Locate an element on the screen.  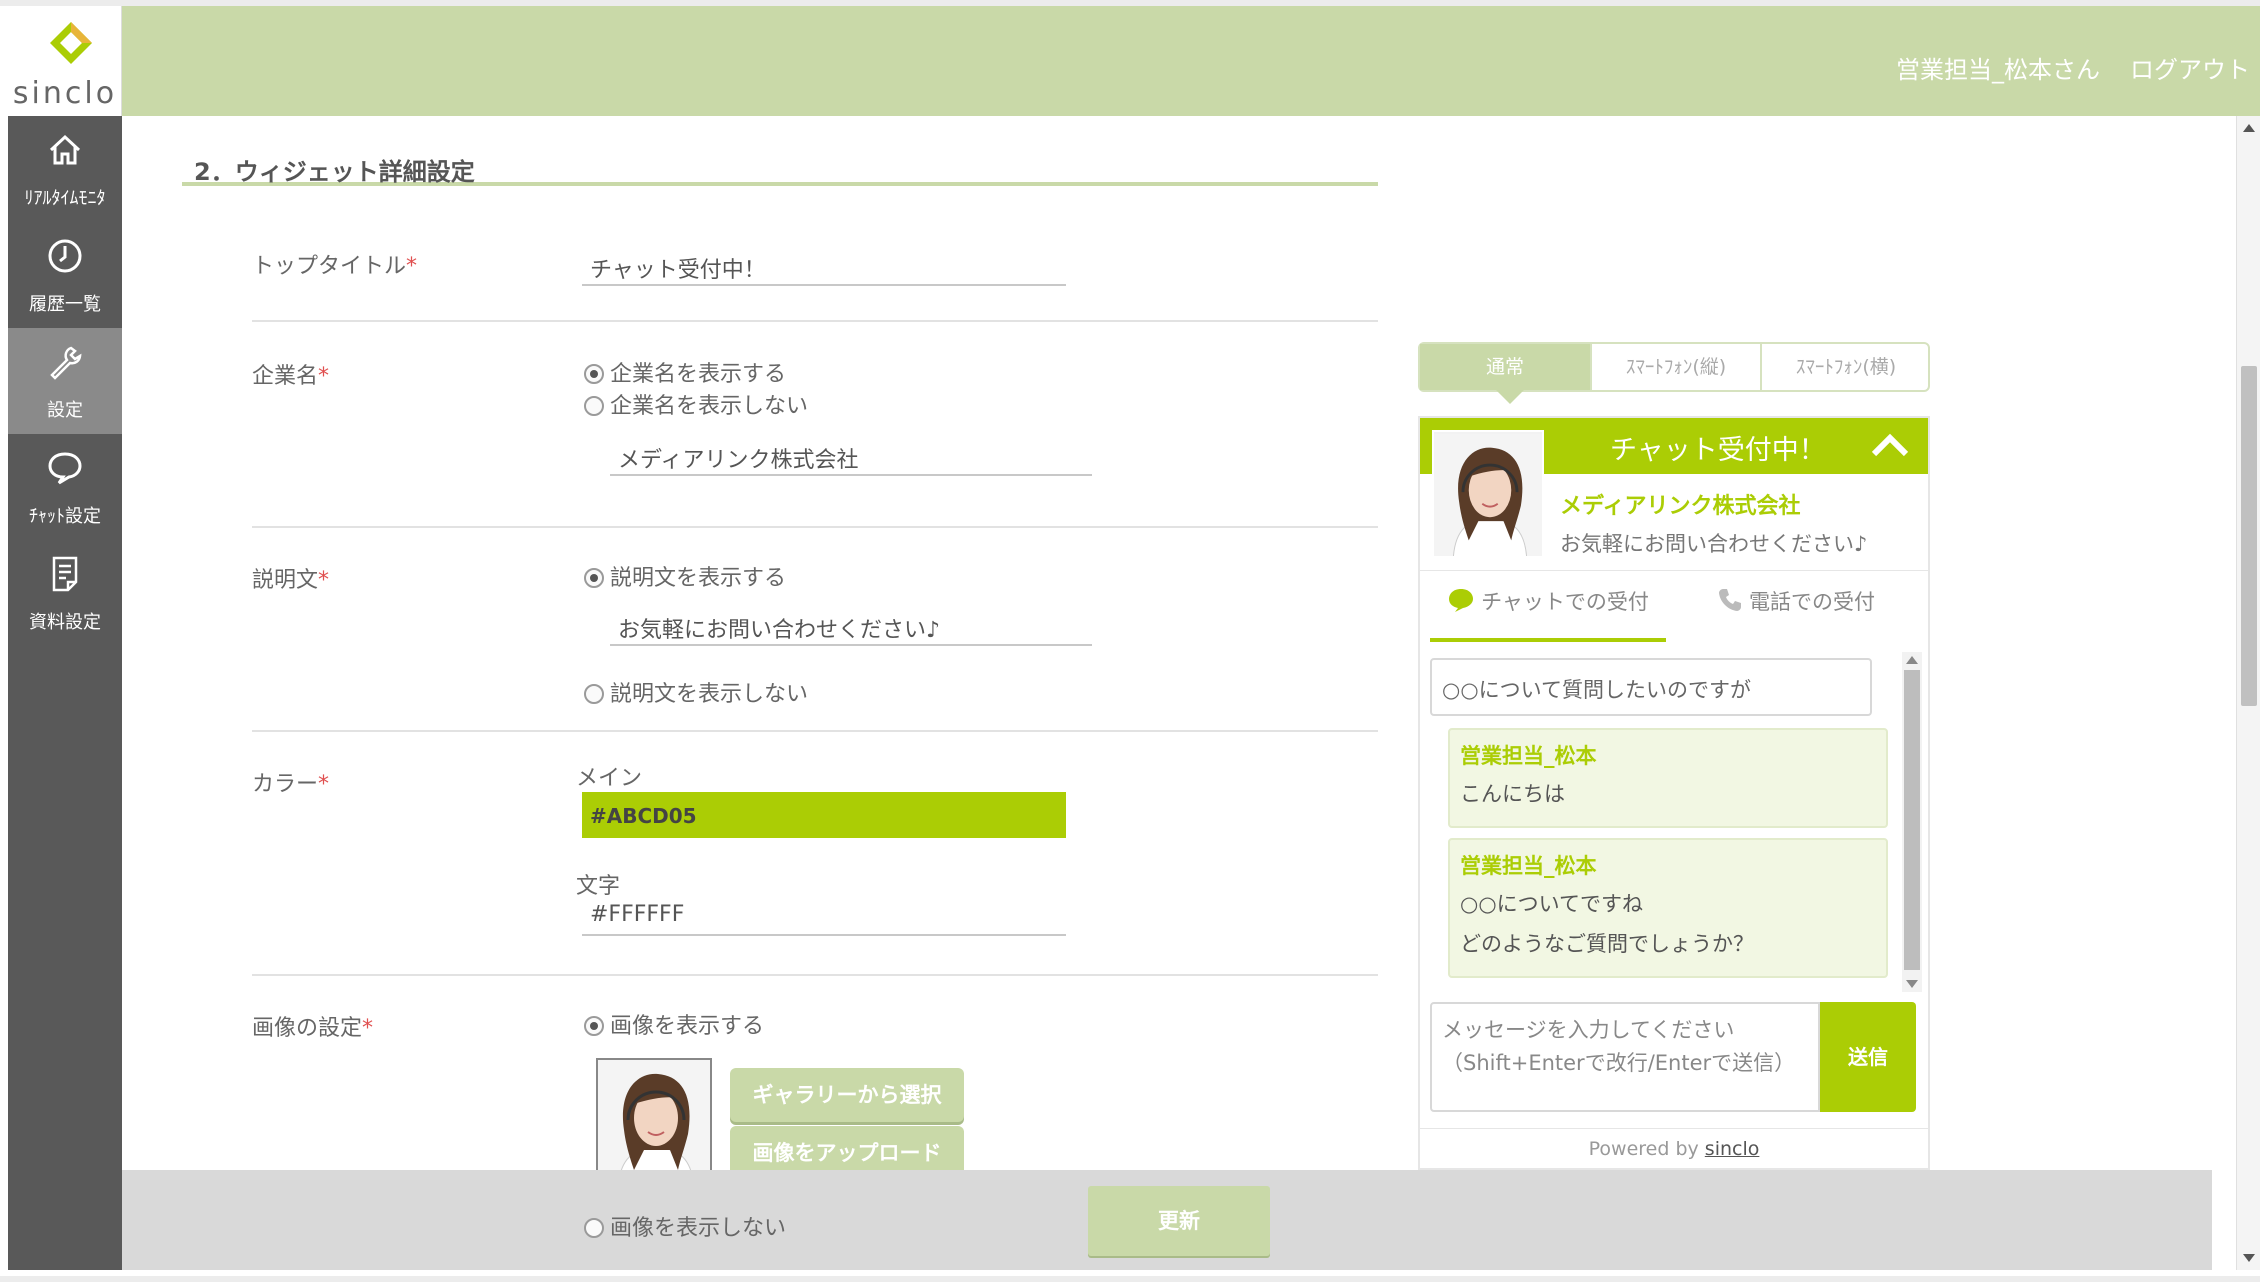
logo-mark-icon is located at coordinates (71, 43).